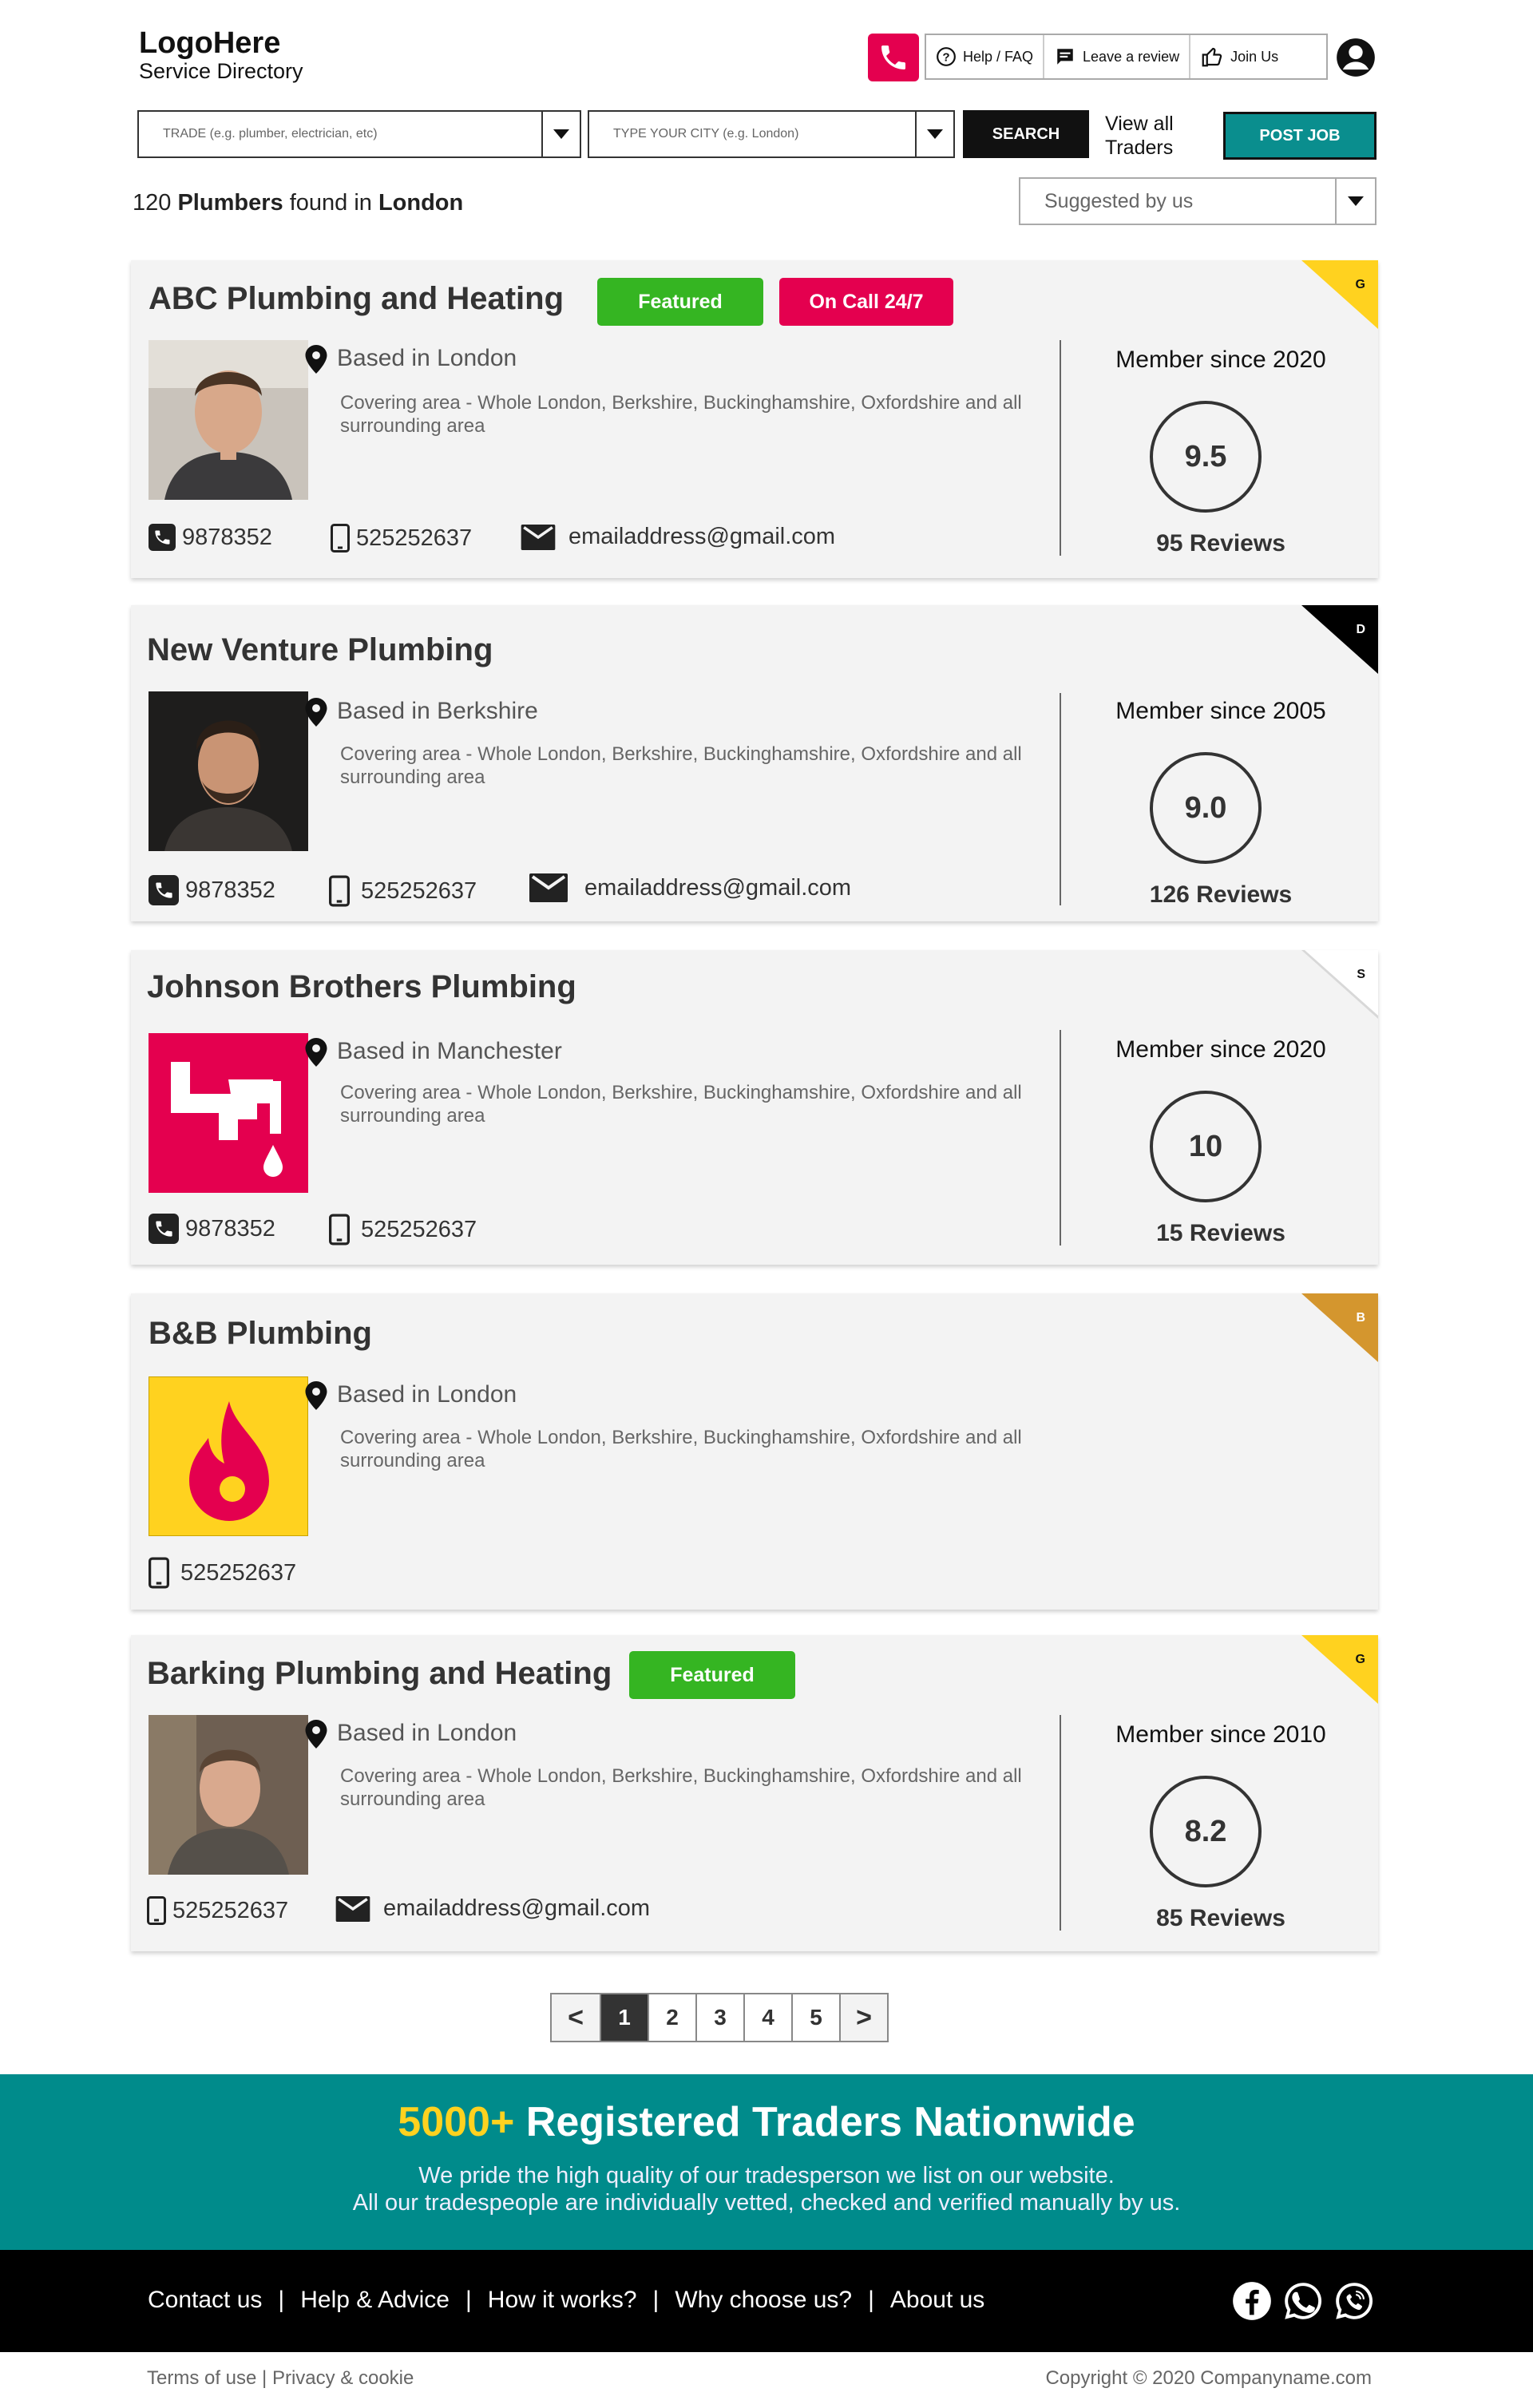 This screenshot has height=2408, width=1533. What do you see at coordinates (1212, 57) in the screenshot?
I see `thumbs-up-icon` at bounding box center [1212, 57].